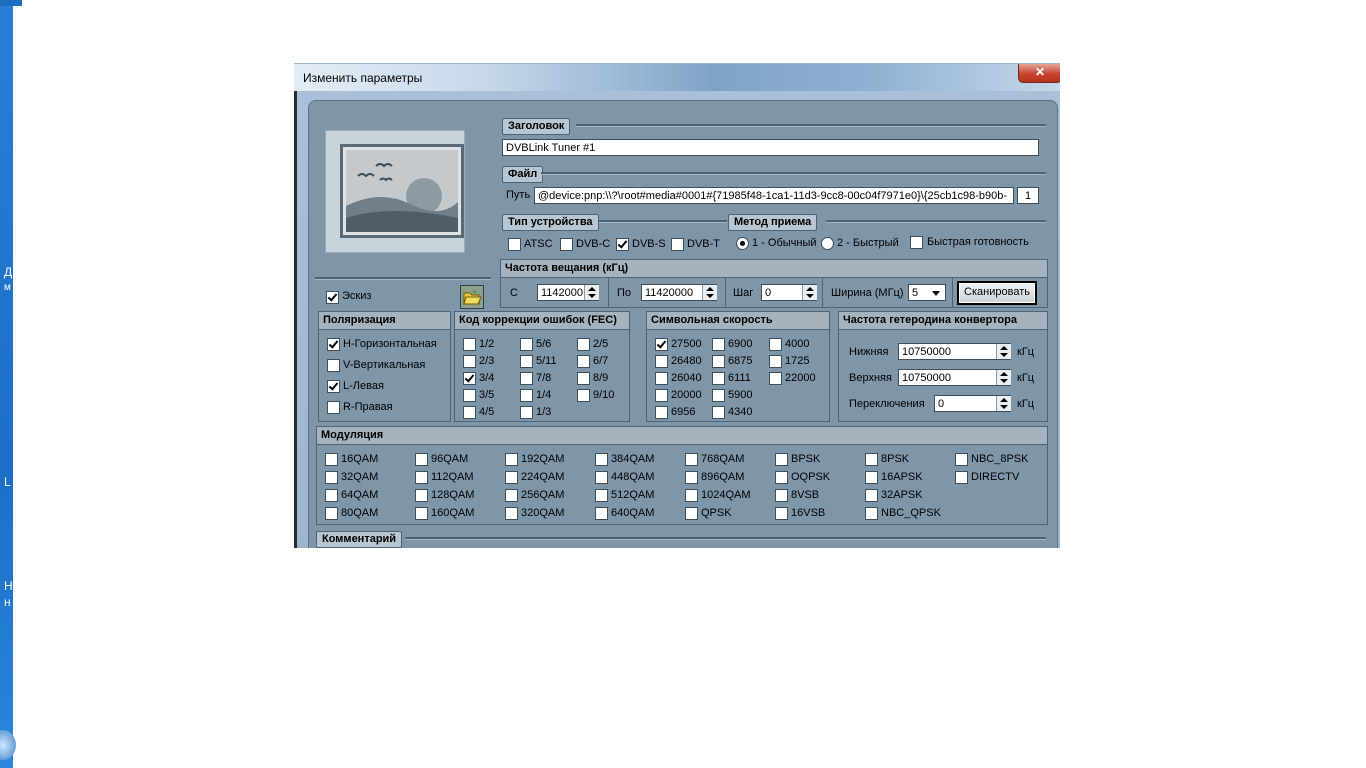  Describe the element at coordinates (333, 365) in the screenshot. I see `polarization-v-checkbox` at that location.